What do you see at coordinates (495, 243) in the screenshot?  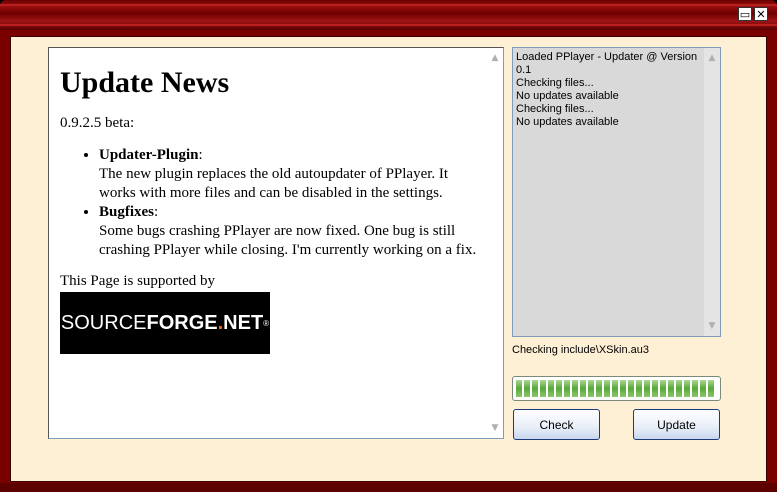 I see `news-scrollbar: ▲ ▼` at bounding box center [495, 243].